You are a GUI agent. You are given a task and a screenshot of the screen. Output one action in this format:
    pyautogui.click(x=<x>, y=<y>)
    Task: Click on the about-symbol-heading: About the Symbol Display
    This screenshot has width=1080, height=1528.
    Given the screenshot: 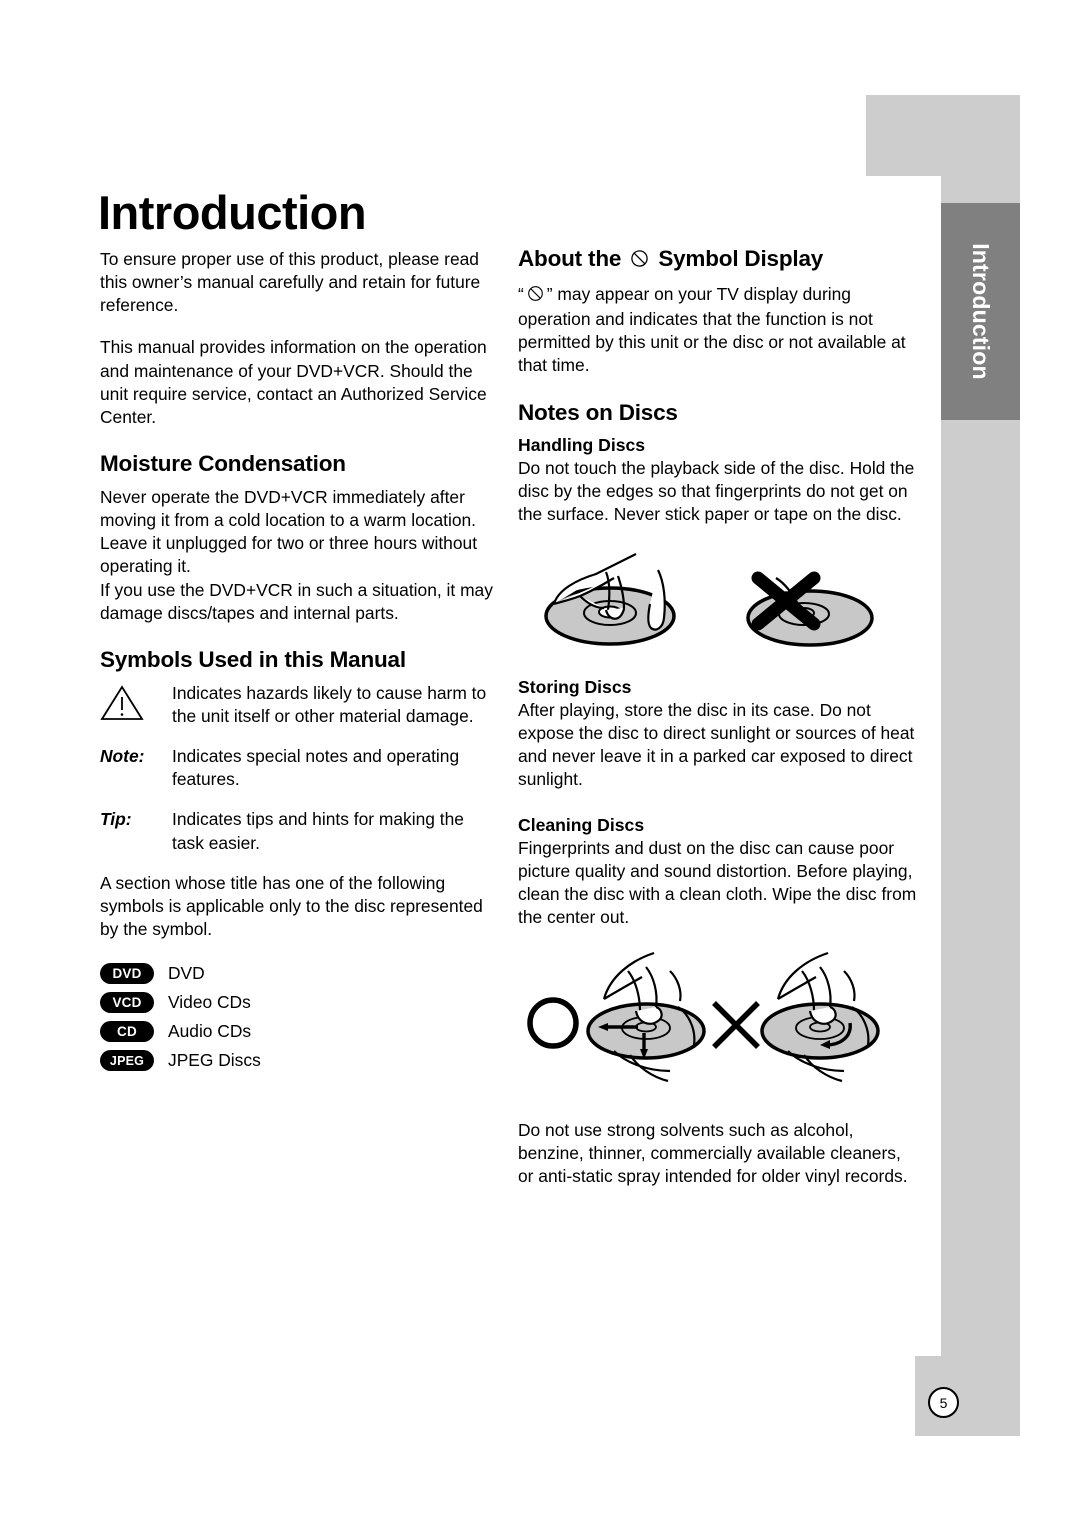 What is the action you would take?
    pyautogui.click(x=718, y=260)
    